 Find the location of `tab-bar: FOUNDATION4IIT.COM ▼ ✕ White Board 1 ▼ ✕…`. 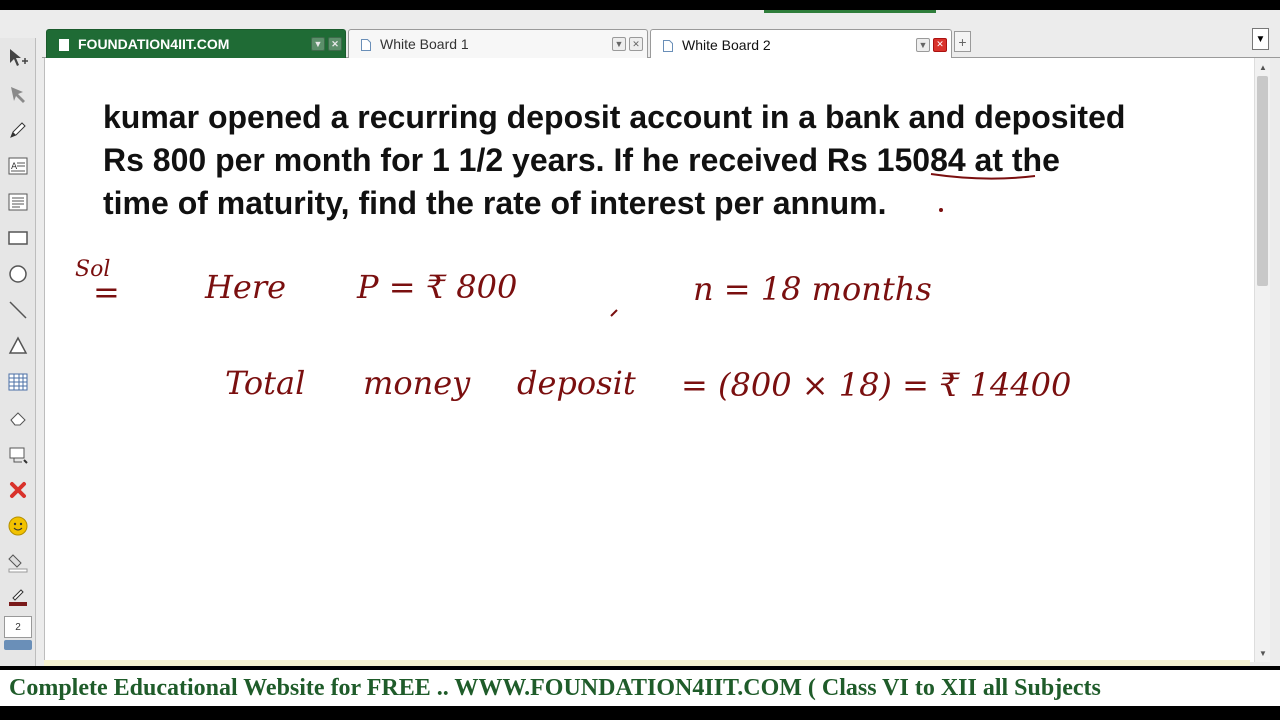

tab-bar: FOUNDATION4IIT.COM ▼ ✕ White Board 1 ▼ ✕… is located at coordinates (661, 43).